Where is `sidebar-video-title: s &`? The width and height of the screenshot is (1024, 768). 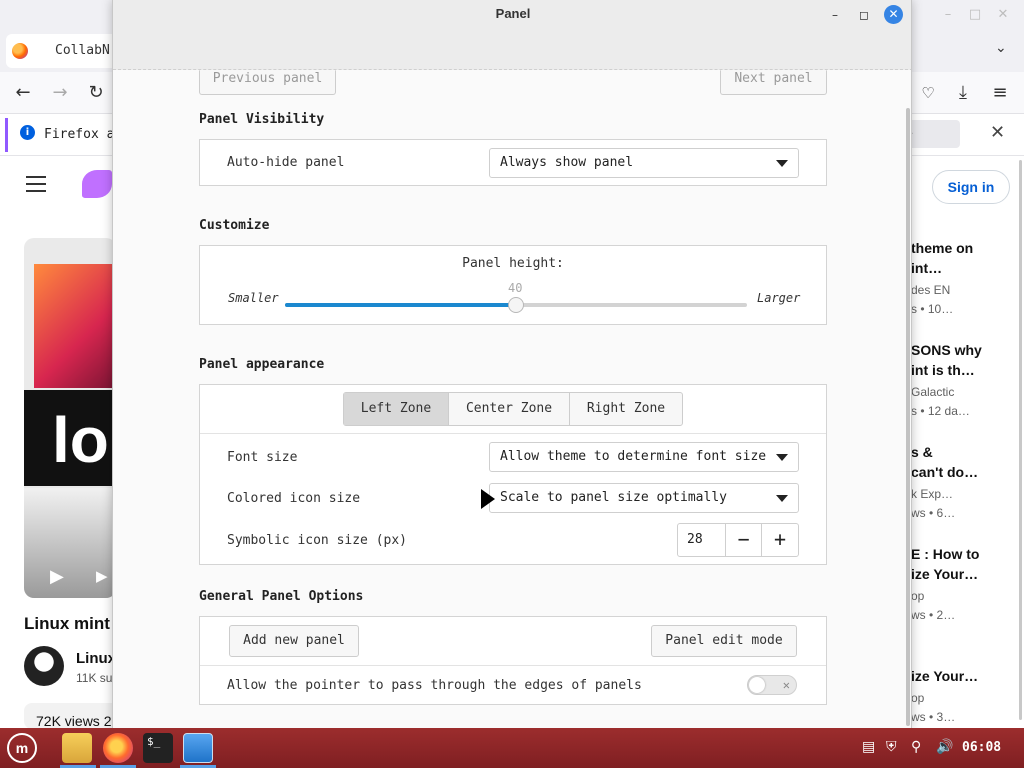 sidebar-video-title: s & is located at coordinates (922, 452).